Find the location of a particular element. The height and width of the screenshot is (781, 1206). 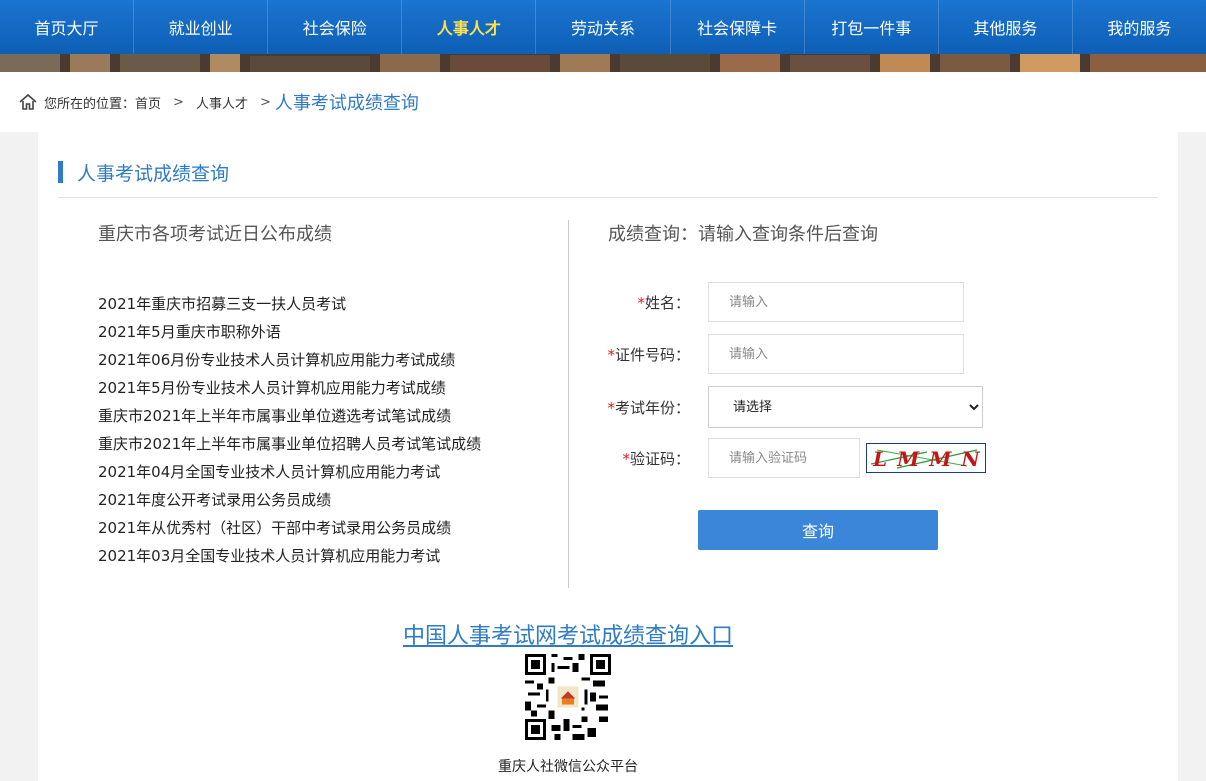

list-item: 2021年06月份专业技术人员计算机应用能力考试成绩 is located at coordinates (328, 360).